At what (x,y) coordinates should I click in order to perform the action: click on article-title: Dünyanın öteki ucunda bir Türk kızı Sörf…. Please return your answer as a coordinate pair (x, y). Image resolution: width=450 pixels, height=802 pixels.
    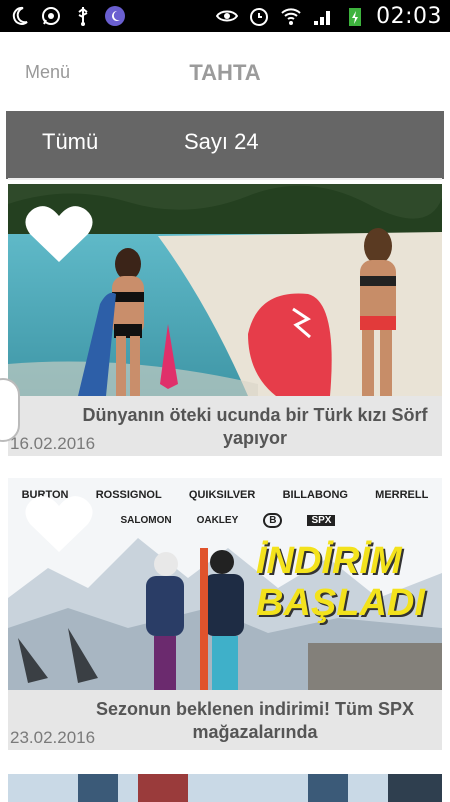
    Looking at the image, I should click on (255, 427).